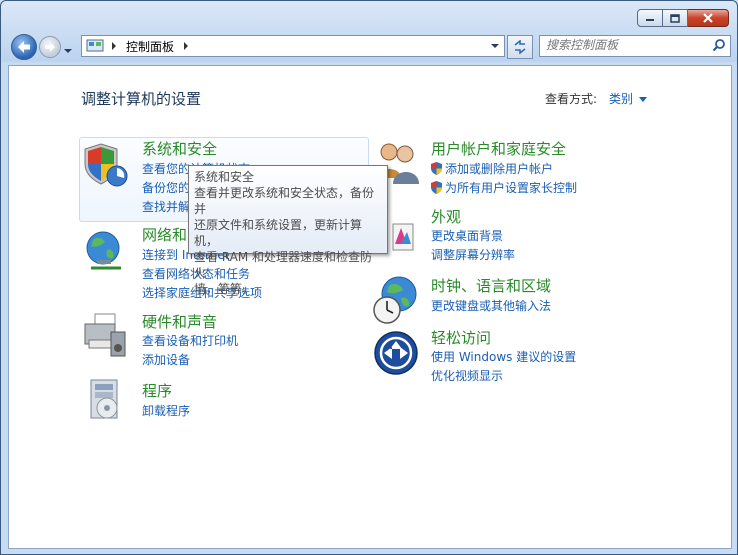 Image resolution: width=738 pixels, height=555 pixels. What do you see at coordinates (103, 250) in the screenshot?
I see `network-globe-icon` at bounding box center [103, 250].